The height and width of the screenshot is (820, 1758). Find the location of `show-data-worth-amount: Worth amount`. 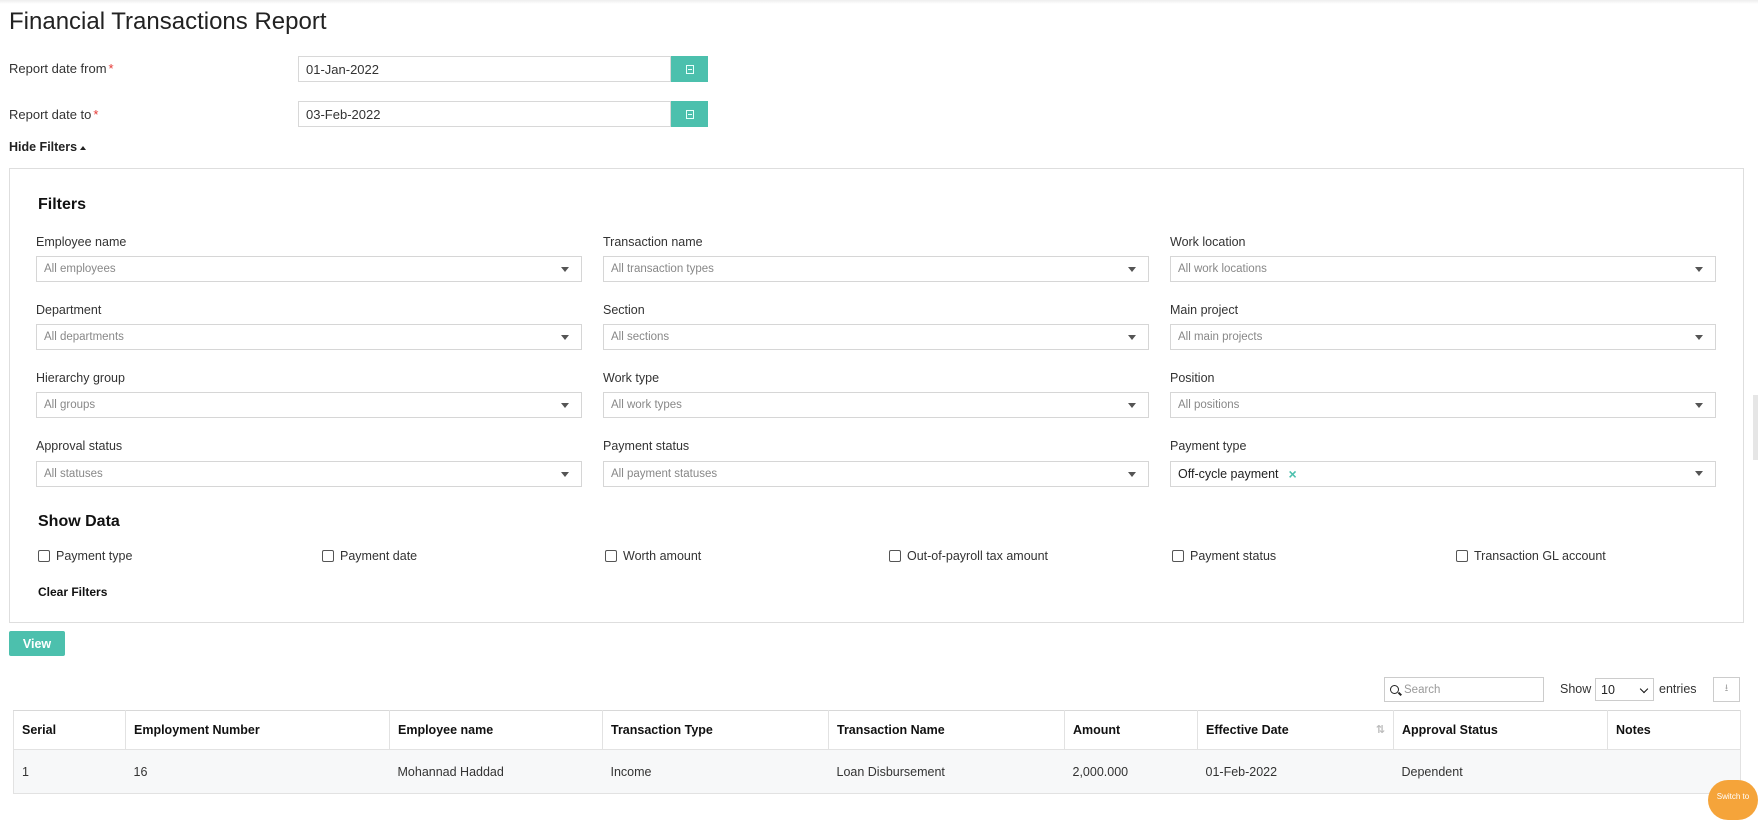

show-data-worth-amount: Worth amount is located at coordinates (653, 556).